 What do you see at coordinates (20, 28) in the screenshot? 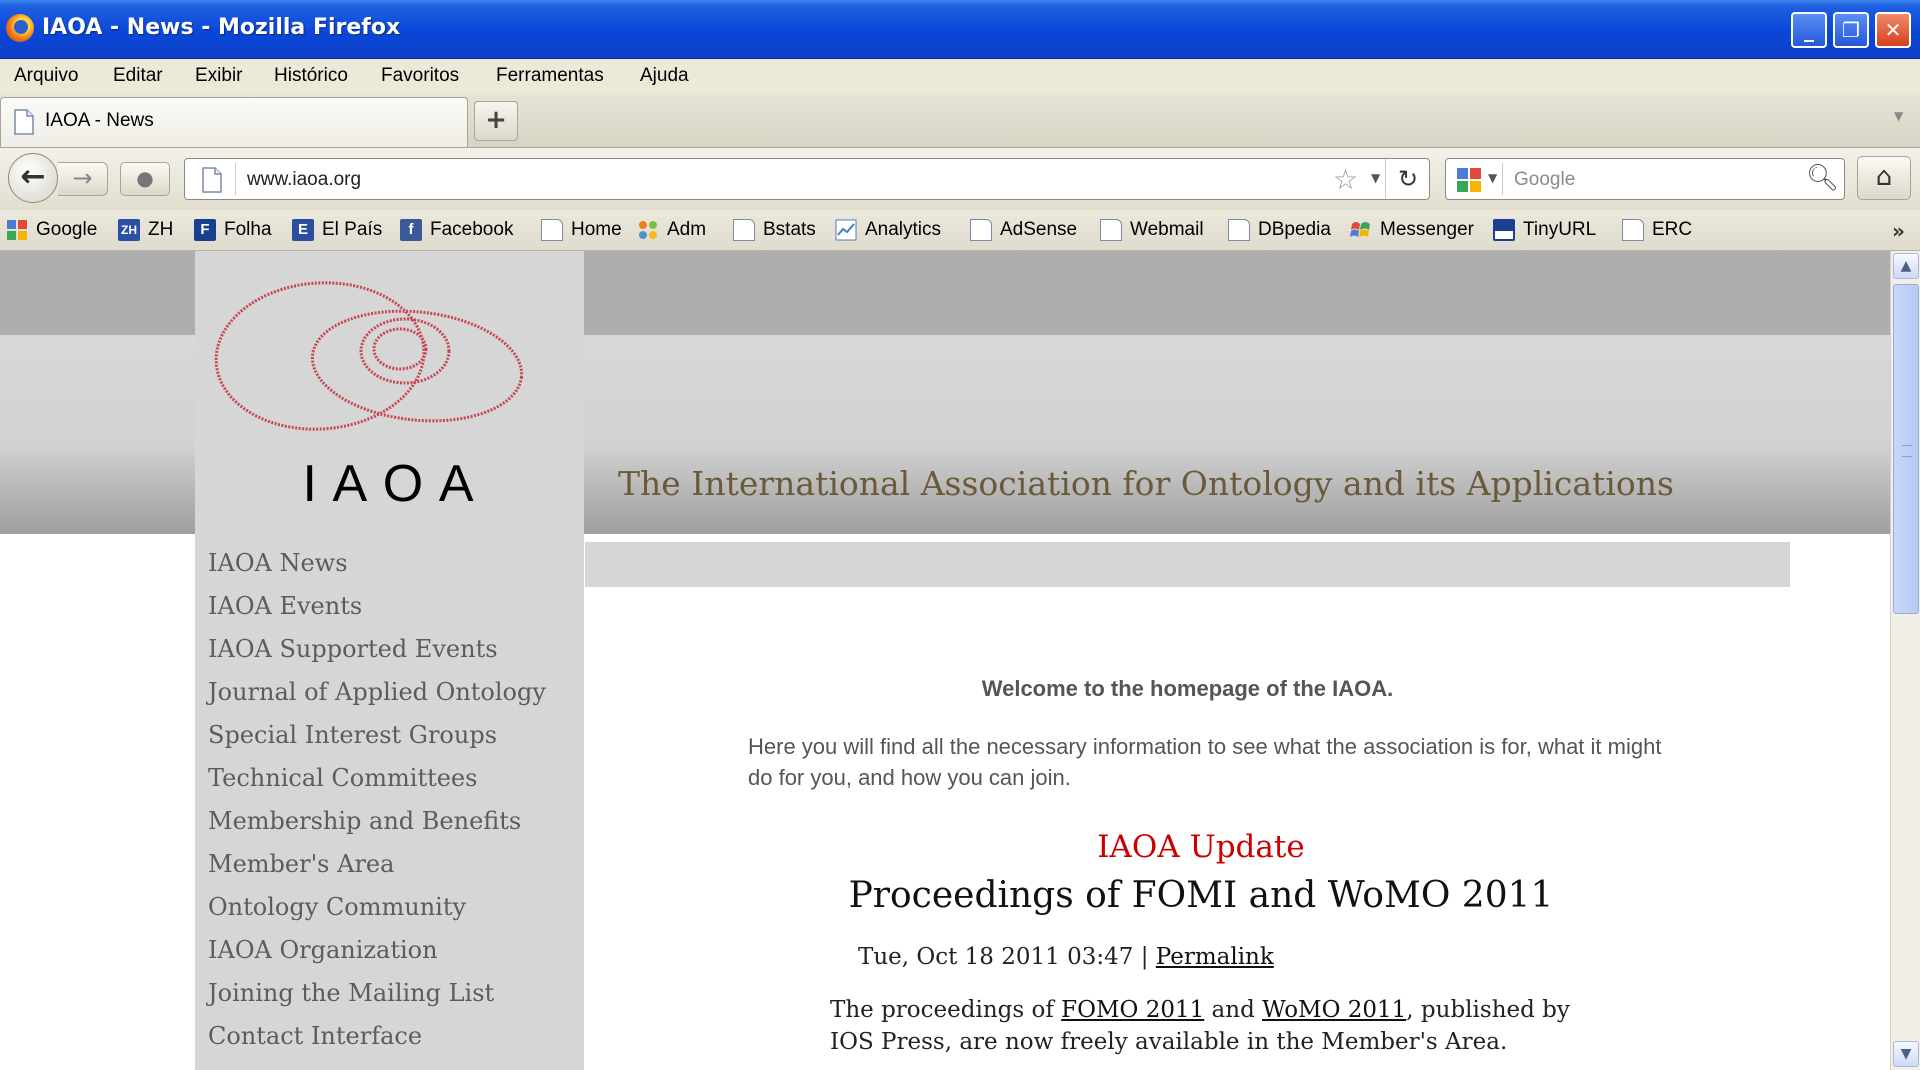
I see `firefox-icon` at bounding box center [20, 28].